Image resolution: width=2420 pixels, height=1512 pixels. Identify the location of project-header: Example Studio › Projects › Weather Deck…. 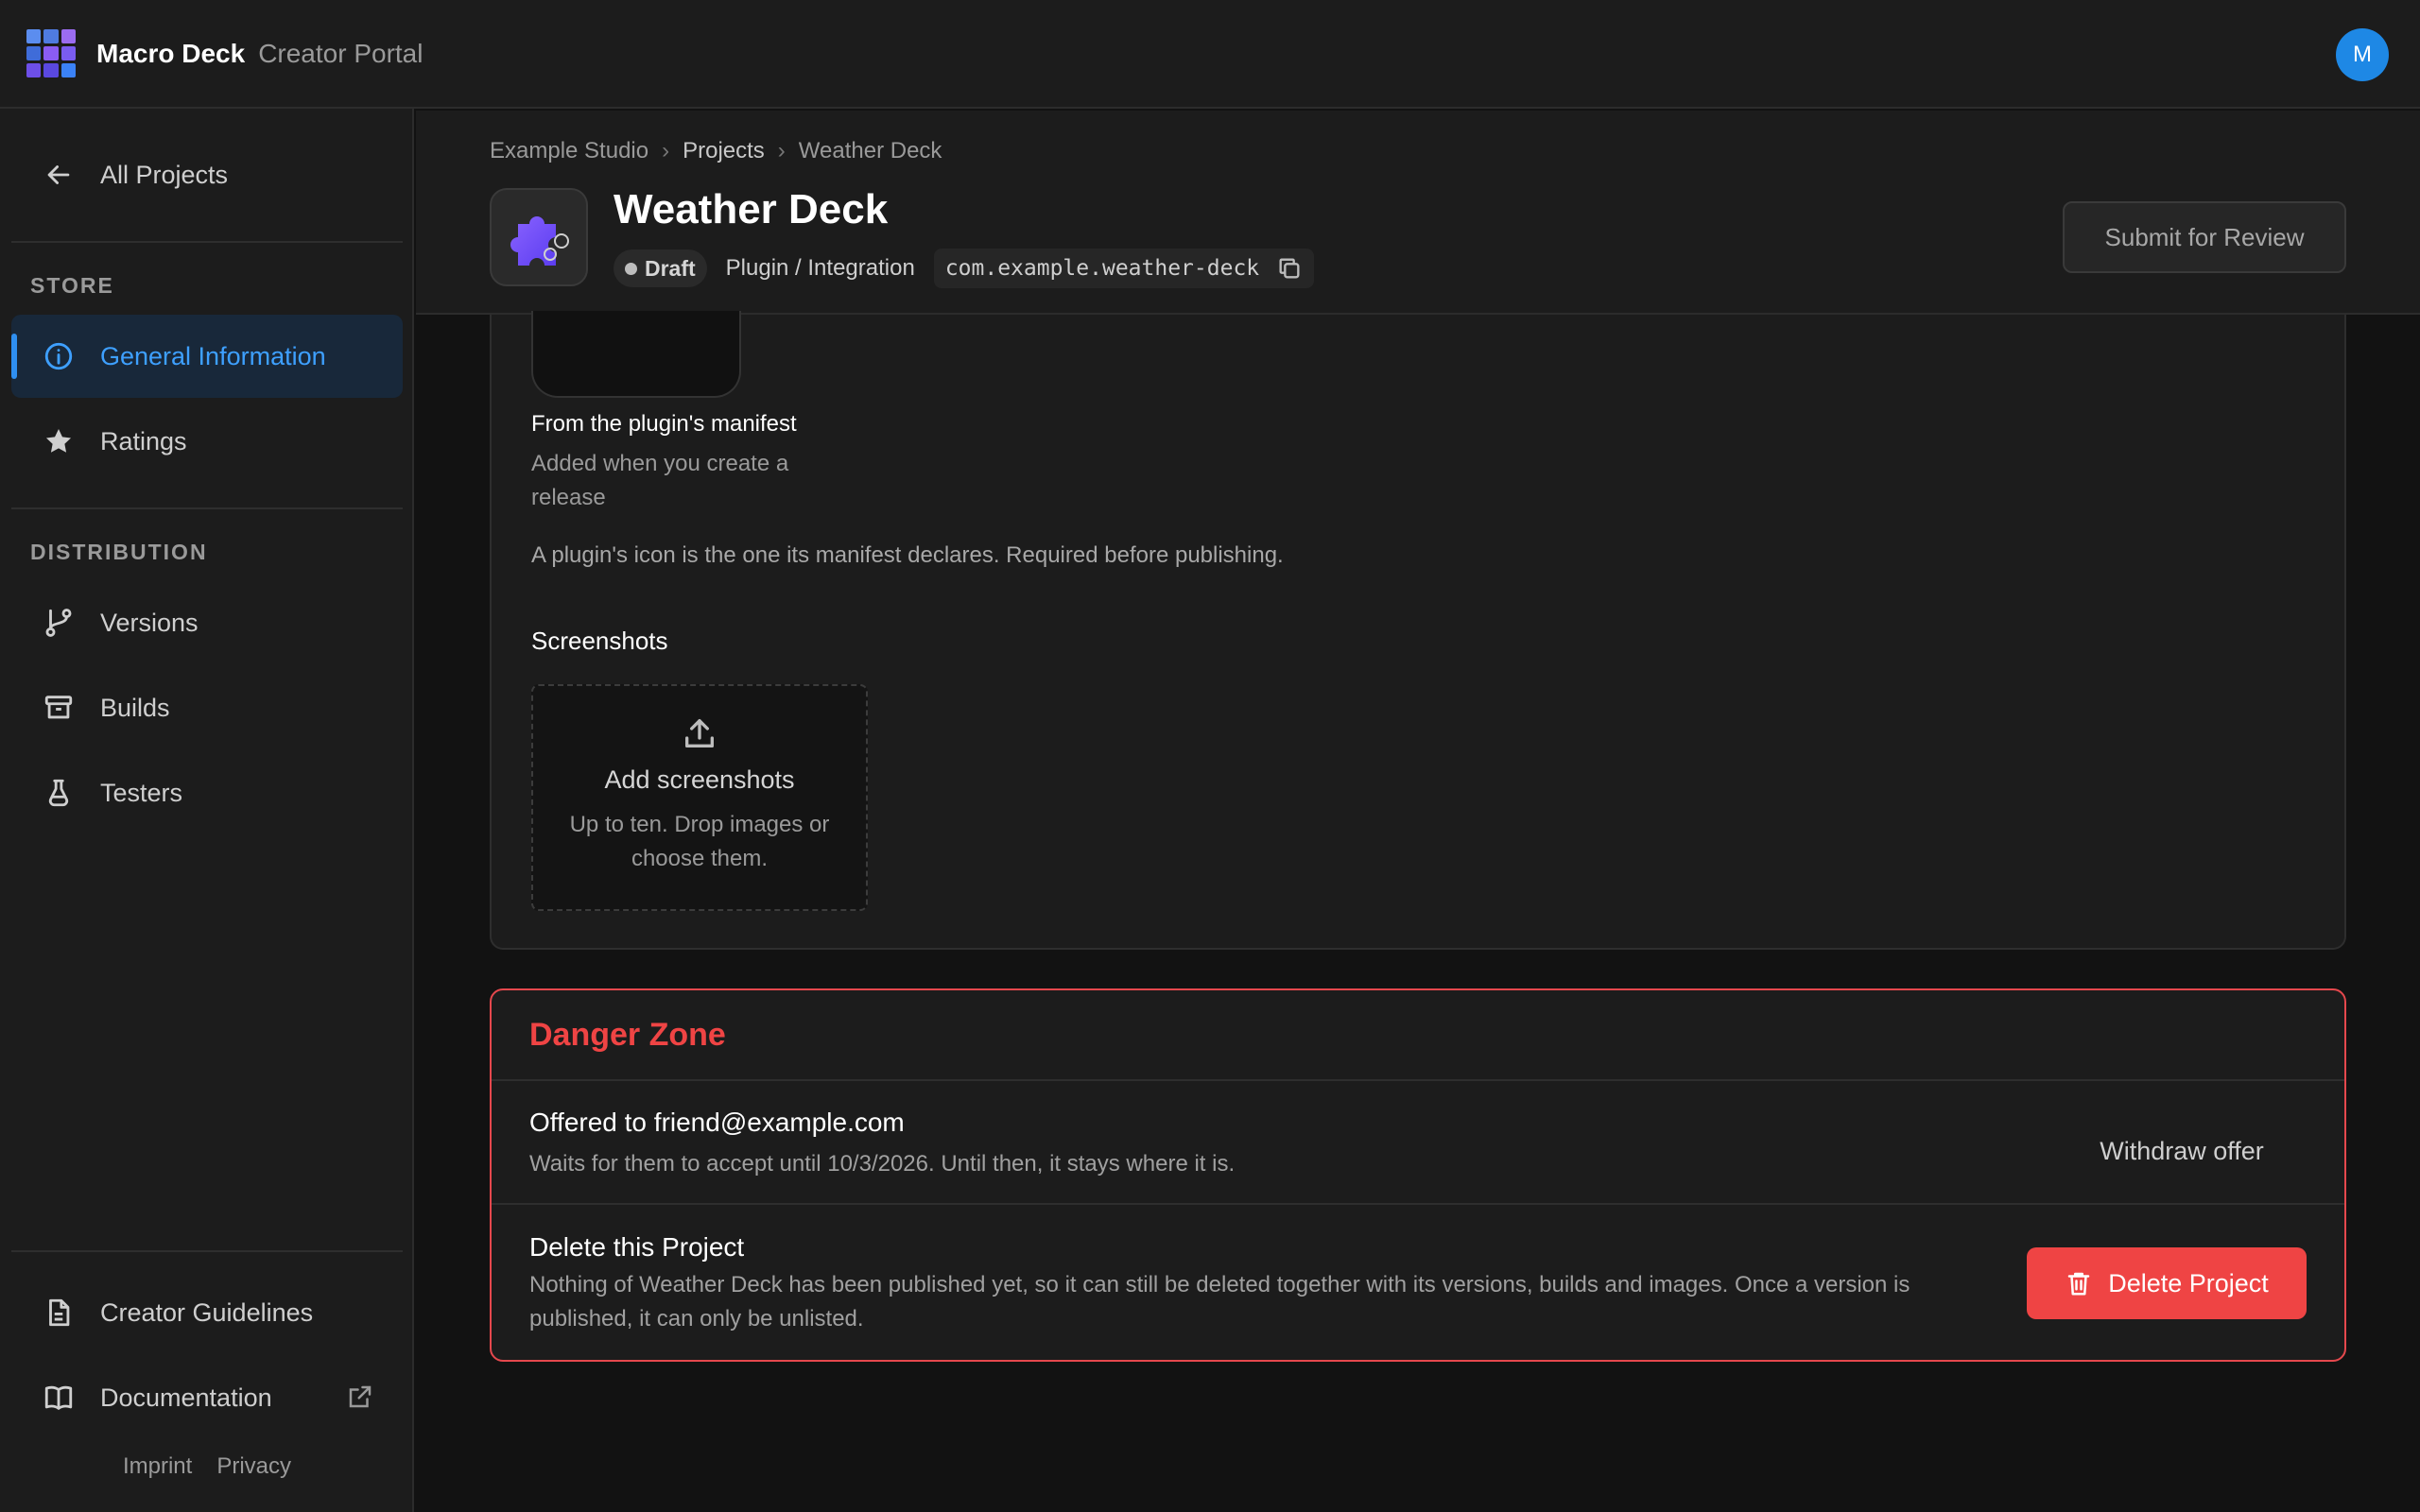
(1418, 213).